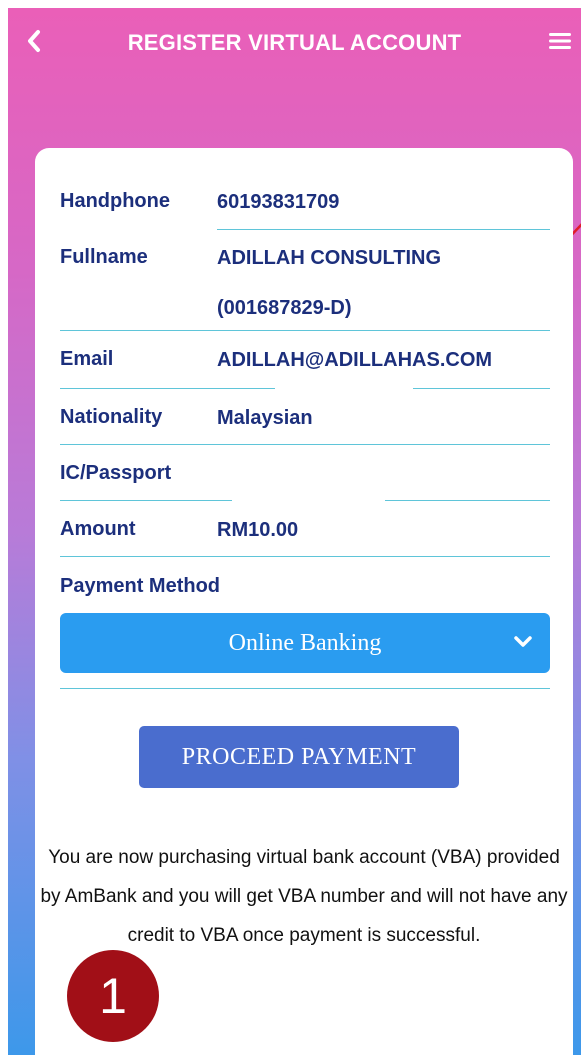  I want to click on fullname-underline, so click(305, 330).